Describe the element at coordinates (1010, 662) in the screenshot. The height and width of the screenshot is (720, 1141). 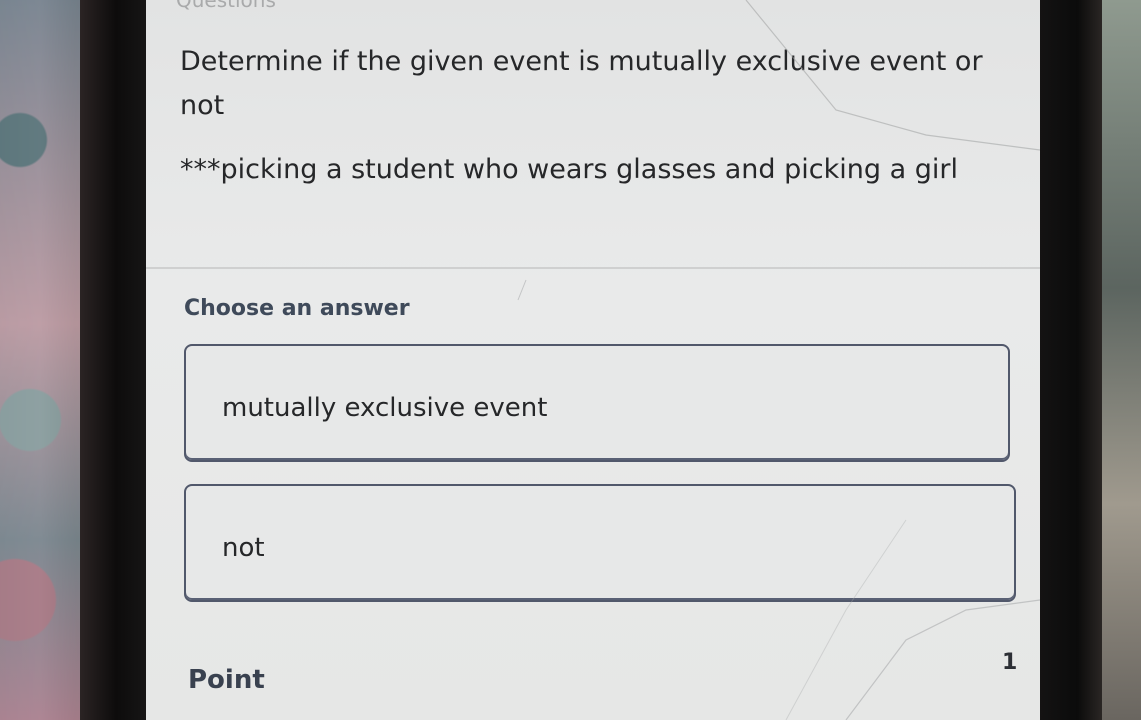
I see `point-value: 1` at that location.